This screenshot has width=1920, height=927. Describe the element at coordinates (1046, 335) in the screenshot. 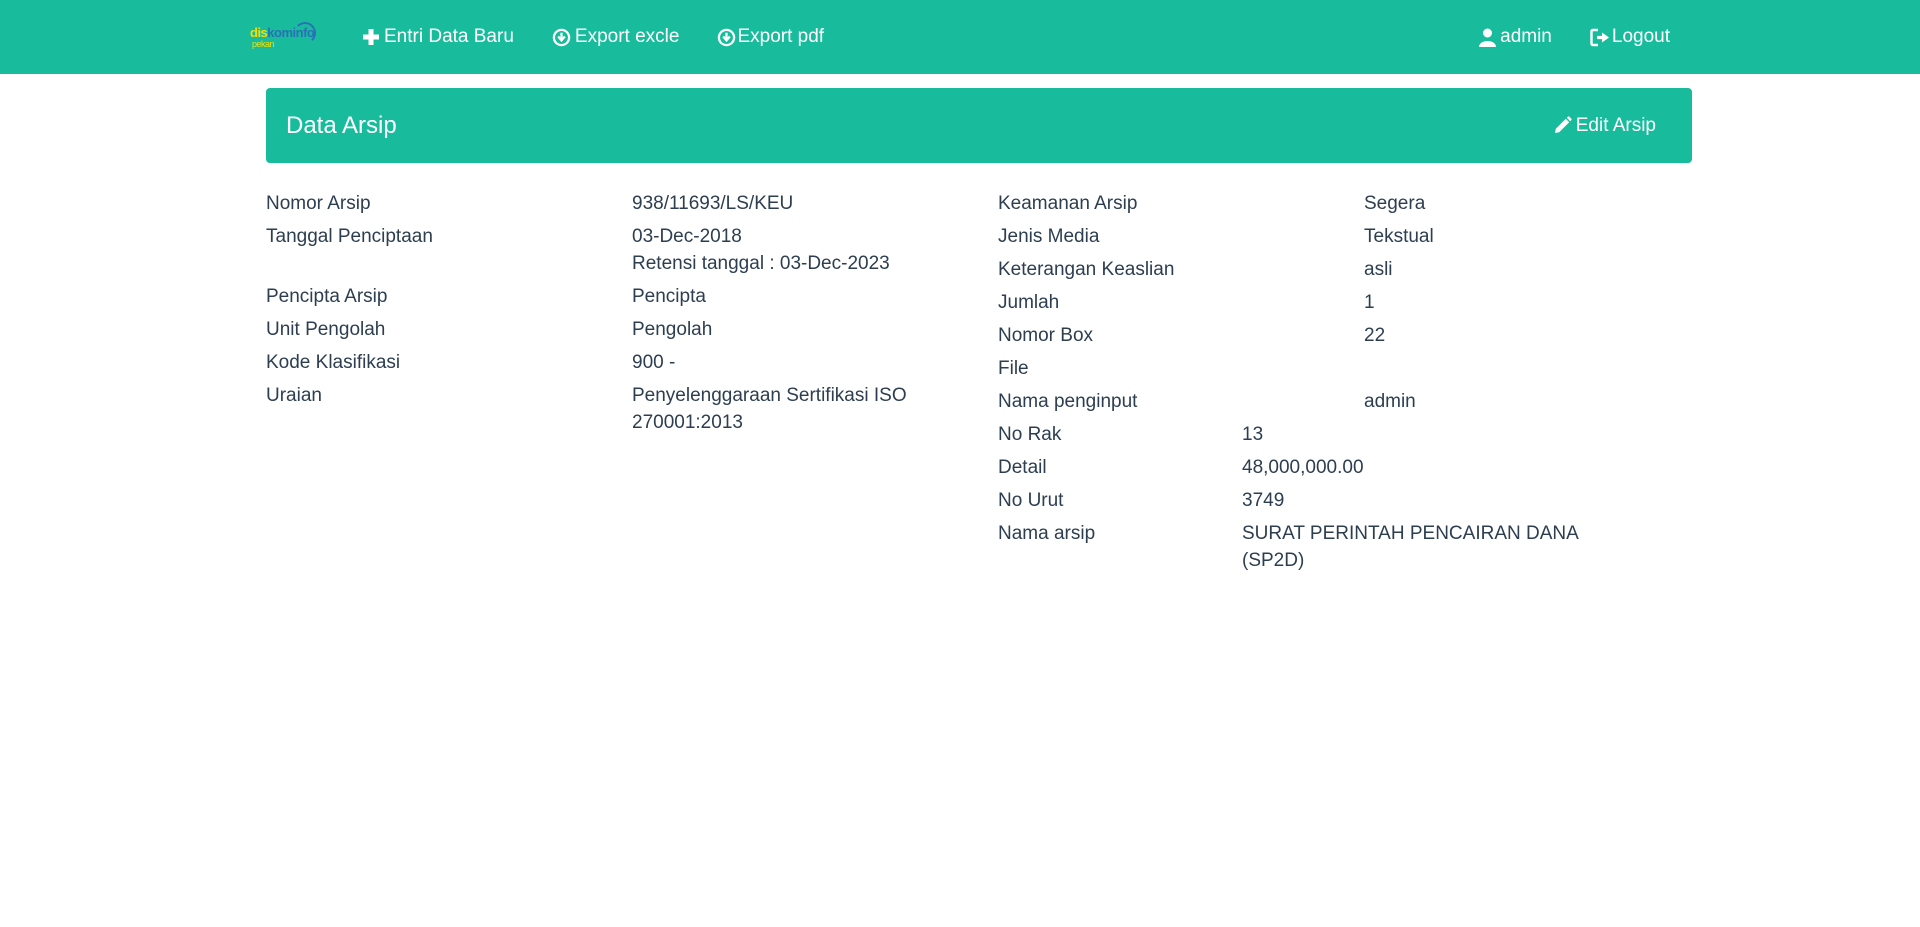

I see `detail-key: Nomor Box` at that location.